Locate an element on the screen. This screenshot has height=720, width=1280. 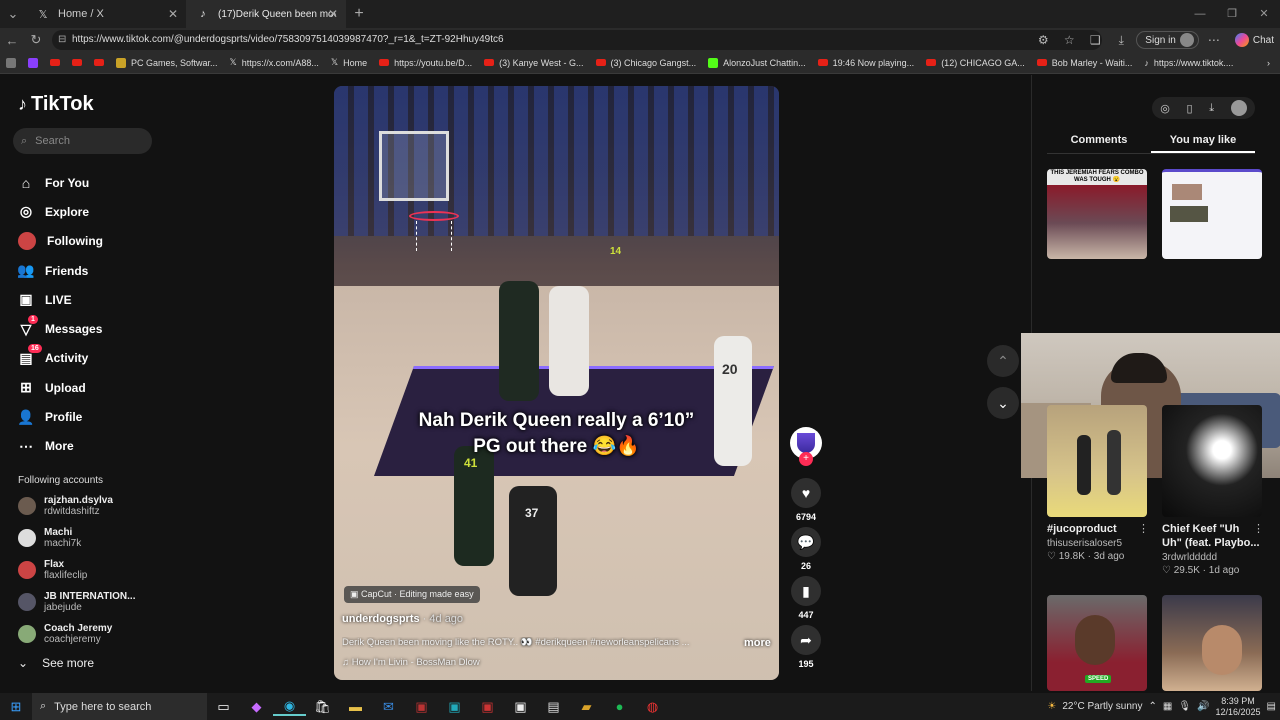
sidebar-item-following: Following is located at coordinates (88, 241).